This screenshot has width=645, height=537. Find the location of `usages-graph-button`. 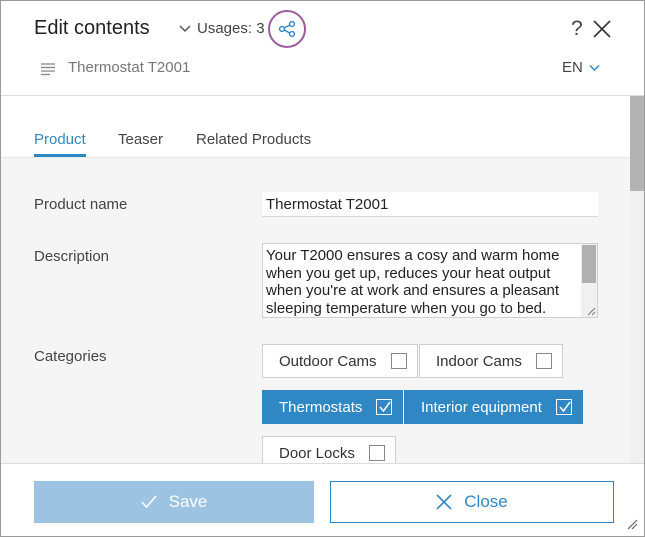

usages-graph-button is located at coordinates (287, 29).